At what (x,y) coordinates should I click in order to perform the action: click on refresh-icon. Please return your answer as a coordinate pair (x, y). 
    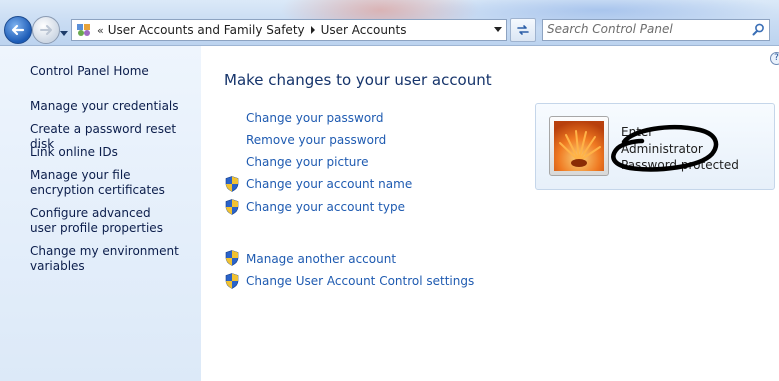
    Looking at the image, I should click on (523, 30).